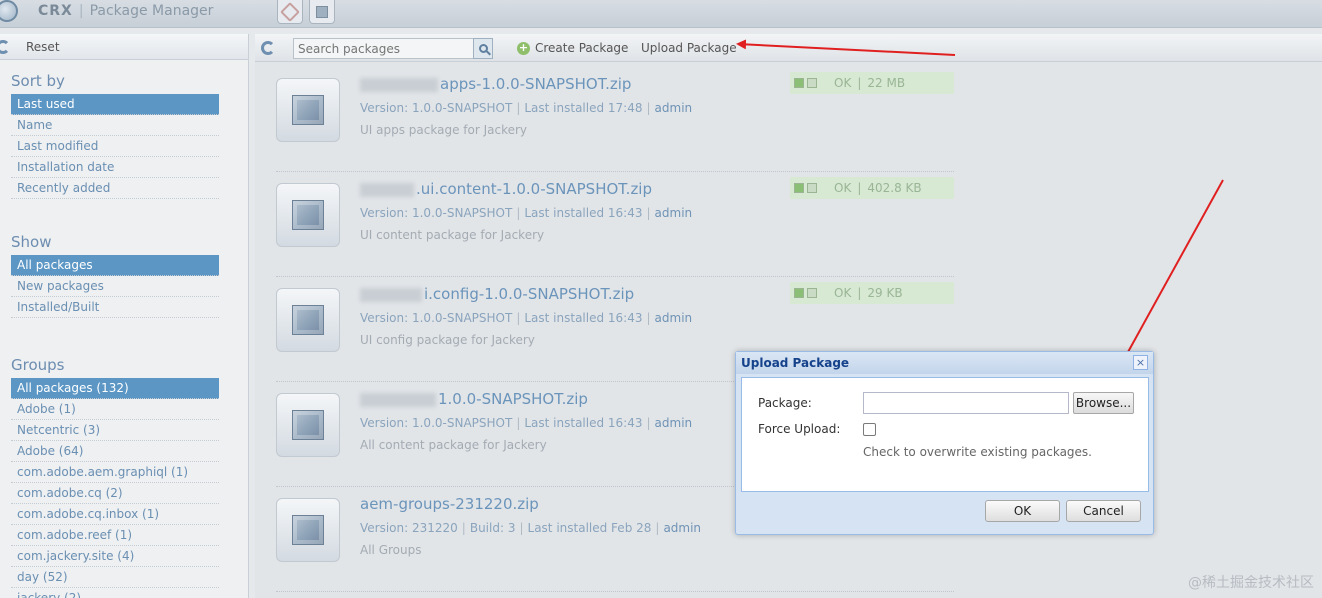  I want to click on close-icon: ×, so click(1140, 362).